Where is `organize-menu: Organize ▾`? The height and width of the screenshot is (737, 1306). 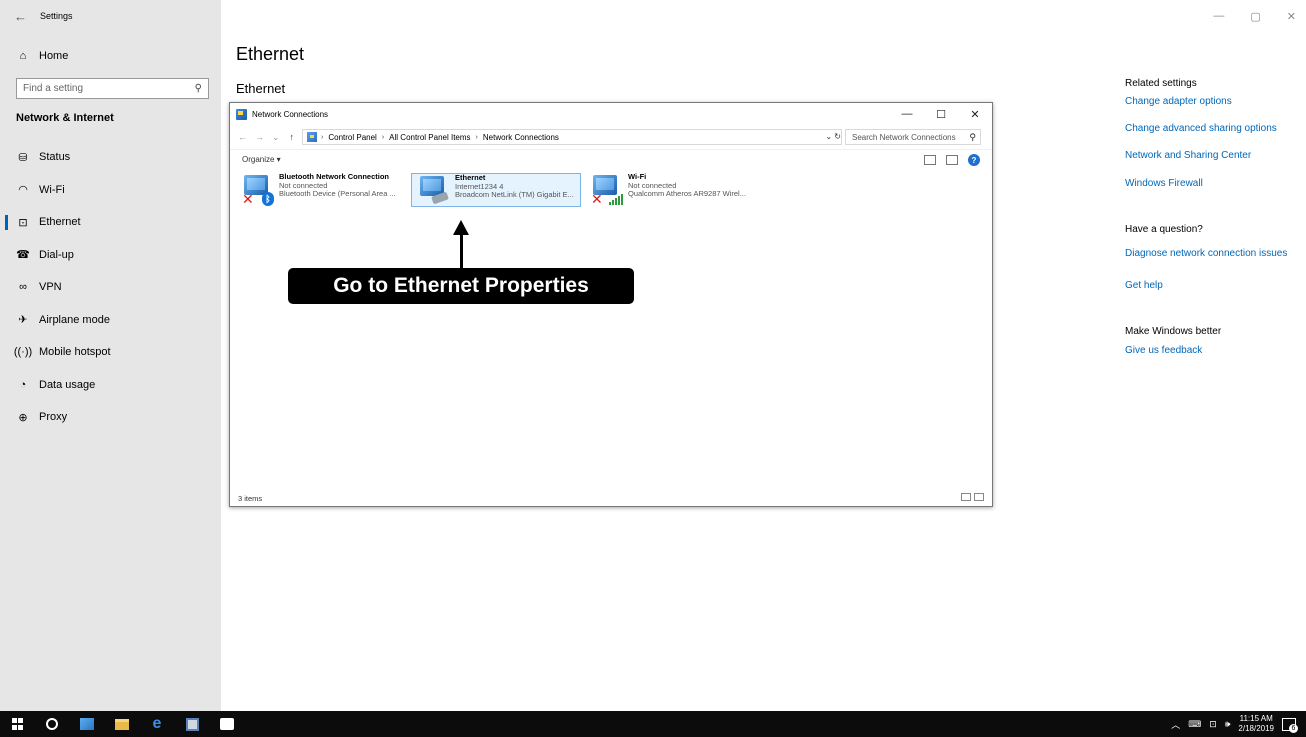 organize-menu: Organize ▾ is located at coordinates (261, 159).